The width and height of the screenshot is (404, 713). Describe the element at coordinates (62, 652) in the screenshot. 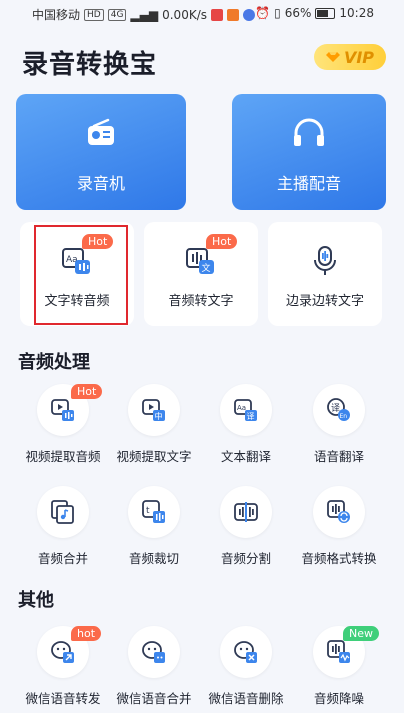

I see `wechat-forward-icon` at that location.